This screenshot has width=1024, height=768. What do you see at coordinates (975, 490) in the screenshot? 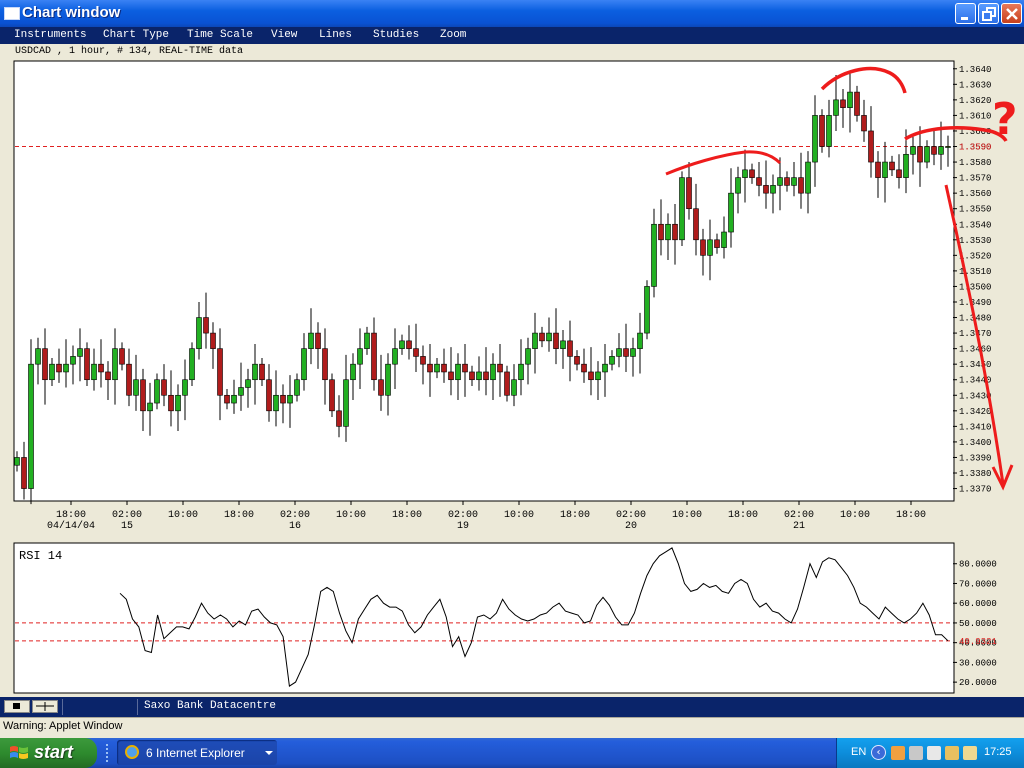
I see `price-y-tick-label: 1.3370` at bounding box center [975, 490].